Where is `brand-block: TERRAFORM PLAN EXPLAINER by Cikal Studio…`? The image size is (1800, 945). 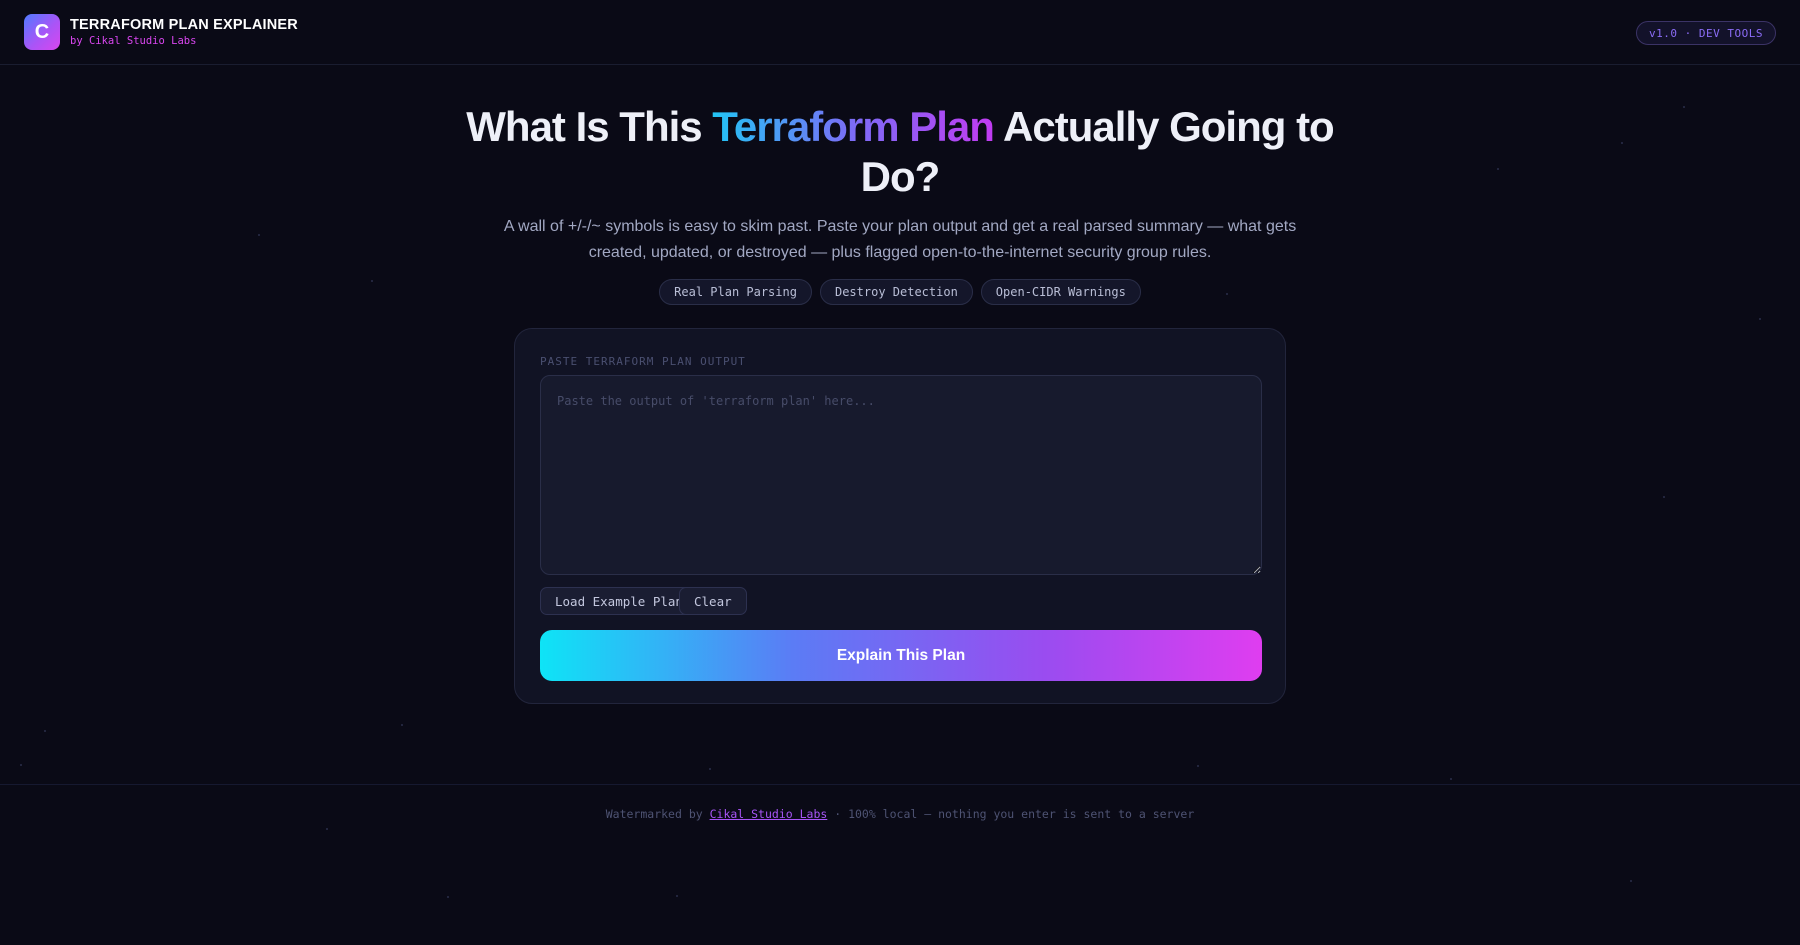 brand-block: TERRAFORM PLAN EXPLAINER by Cikal Studio… is located at coordinates (184, 32).